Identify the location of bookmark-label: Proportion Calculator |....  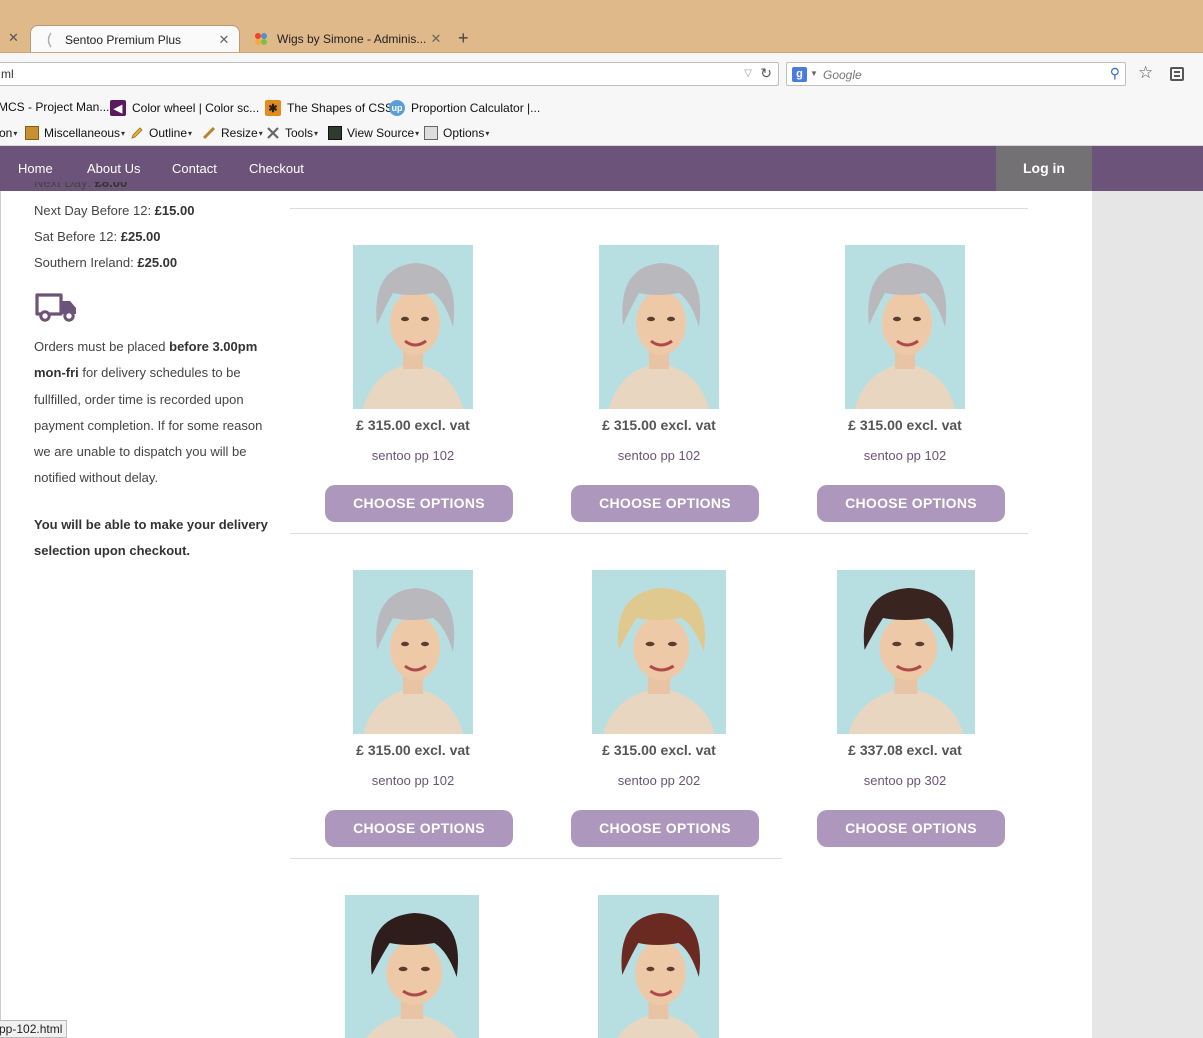
(476, 108).